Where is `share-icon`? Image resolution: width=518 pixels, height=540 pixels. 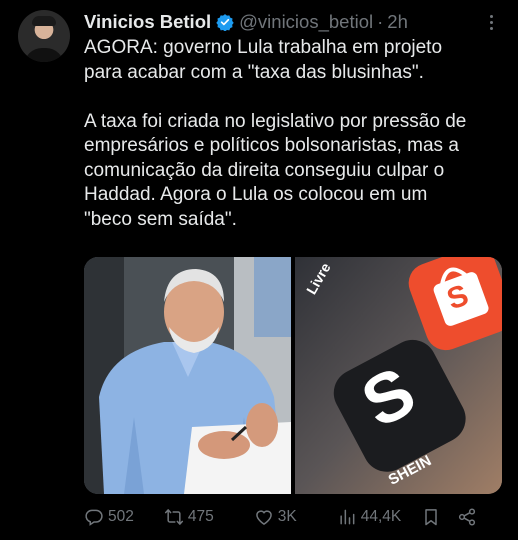 share-icon is located at coordinates (467, 517).